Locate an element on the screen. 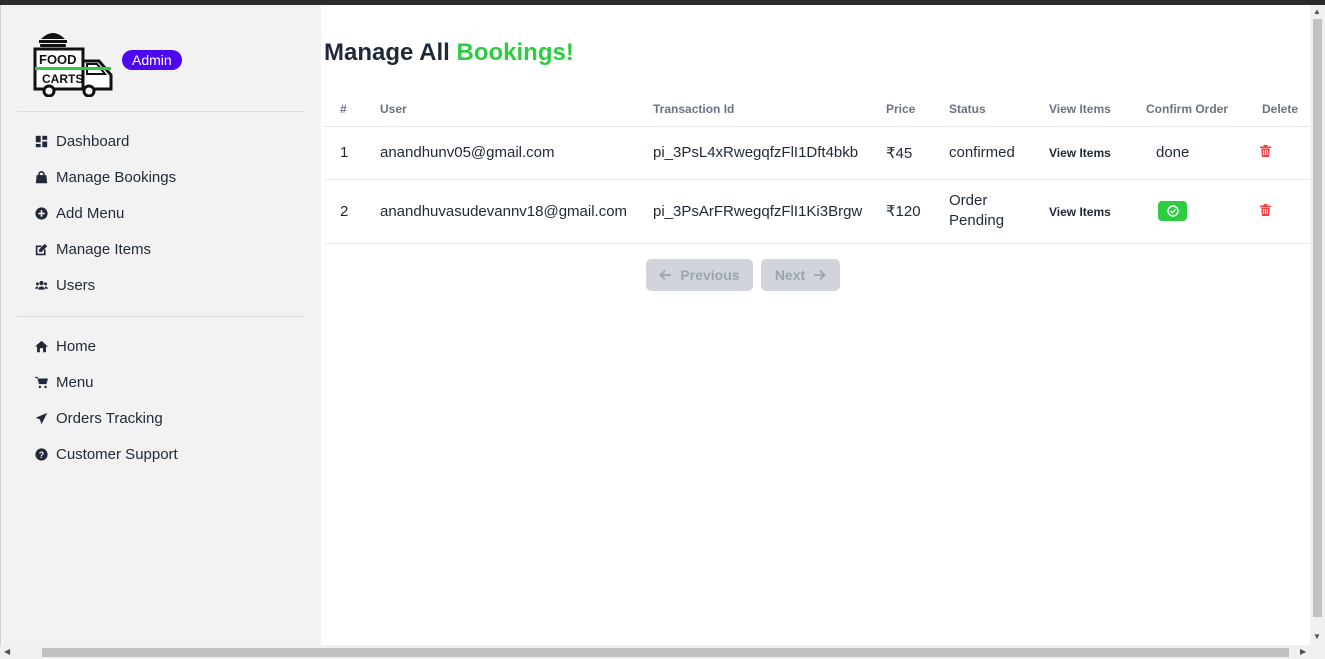  home-icon is located at coordinates (41, 346).